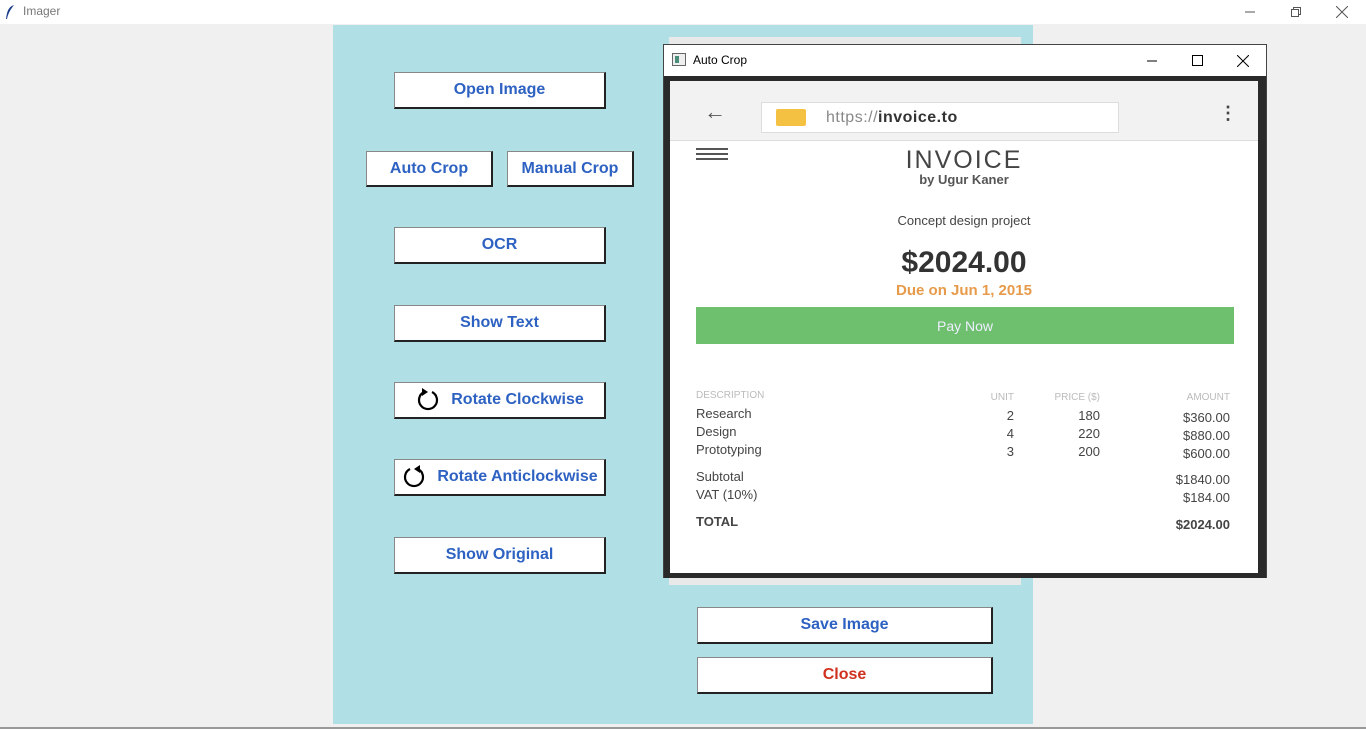 The width and height of the screenshot is (1366, 729). I want to click on total-value: $2024.00, so click(1202, 524).